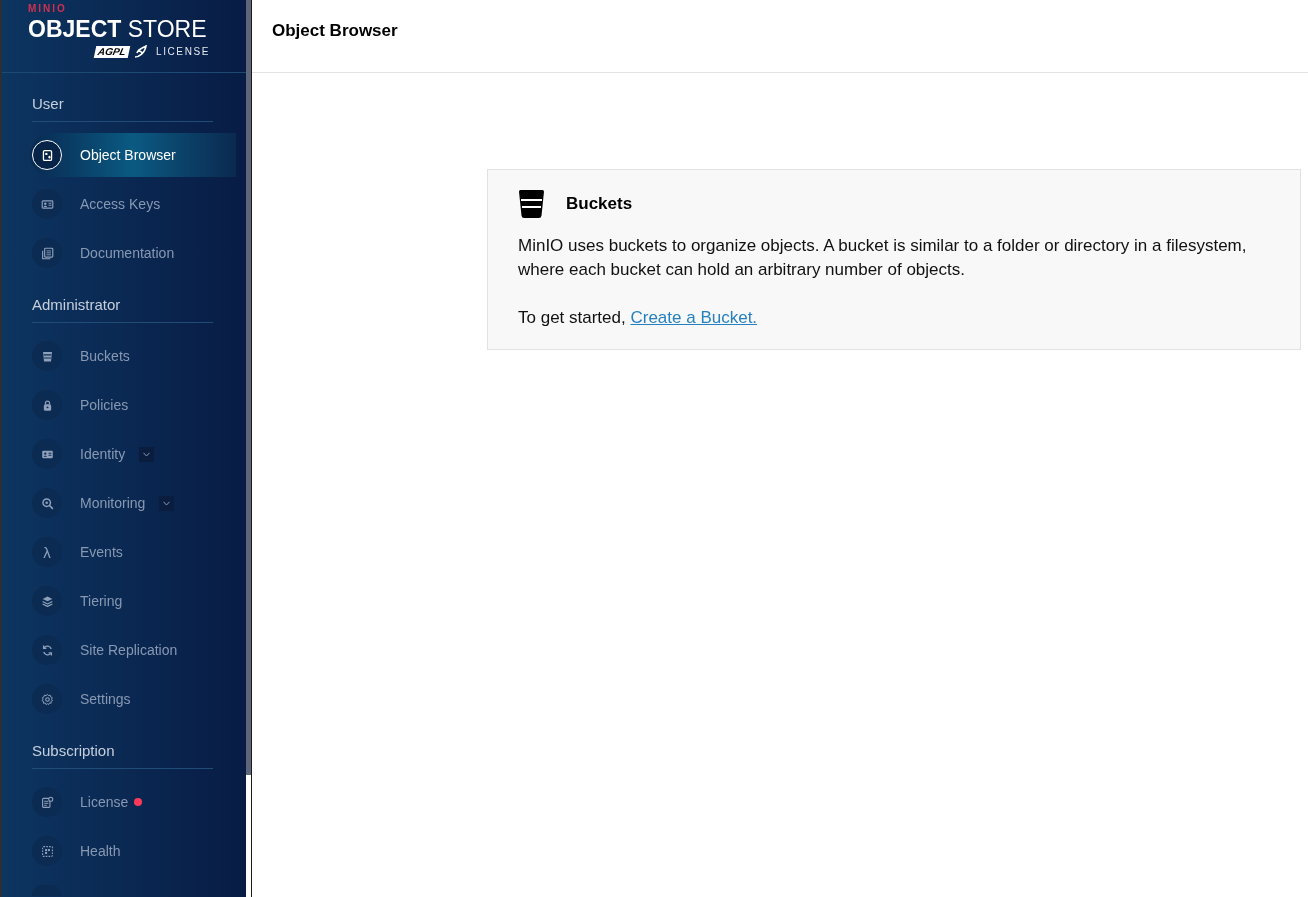  What do you see at coordinates (47, 405) in the screenshot?
I see `lock-icon` at bounding box center [47, 405].